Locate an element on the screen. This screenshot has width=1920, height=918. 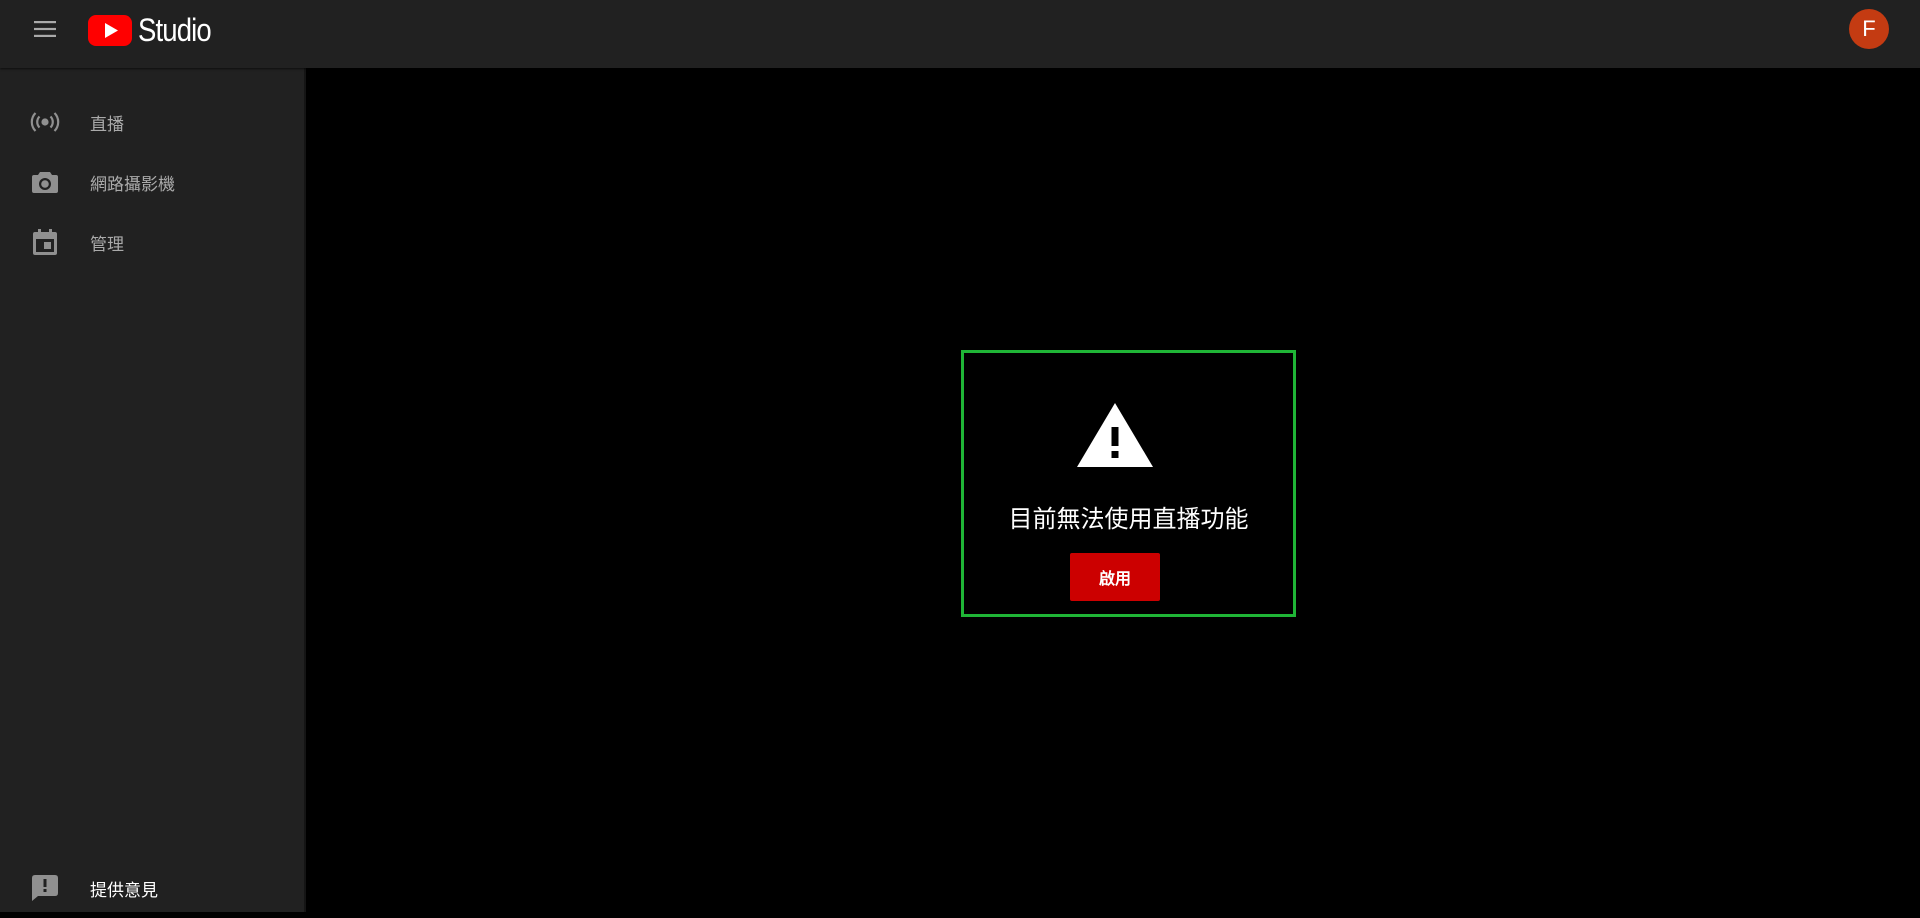
sidebar-item-feedback: 提供意見 is located at coordinates (152, 888).